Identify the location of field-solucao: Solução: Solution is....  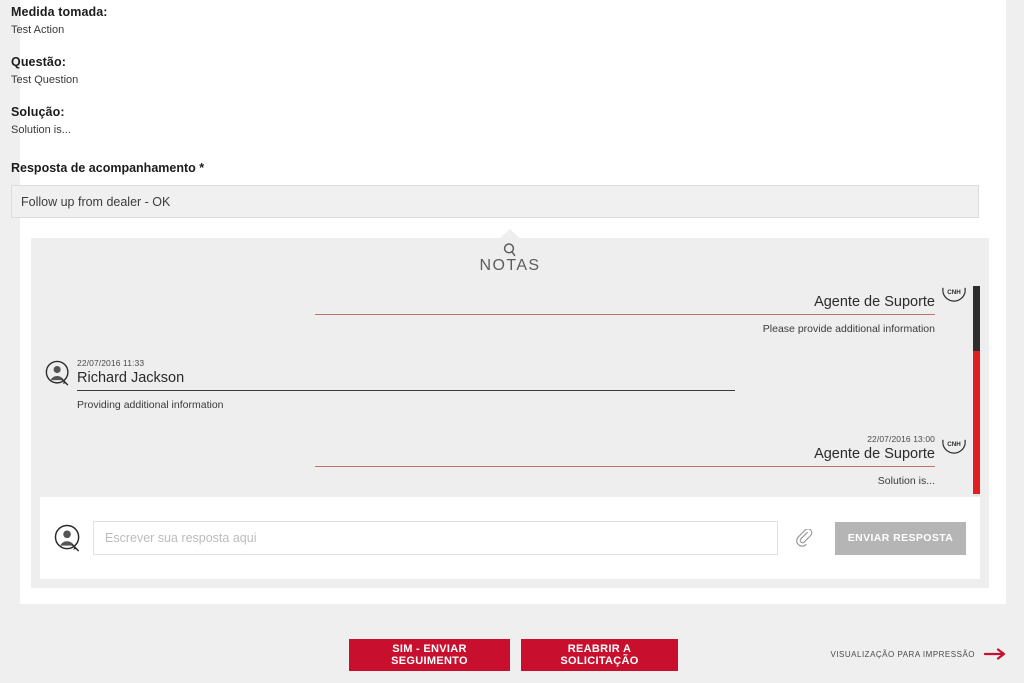
(495, 121).